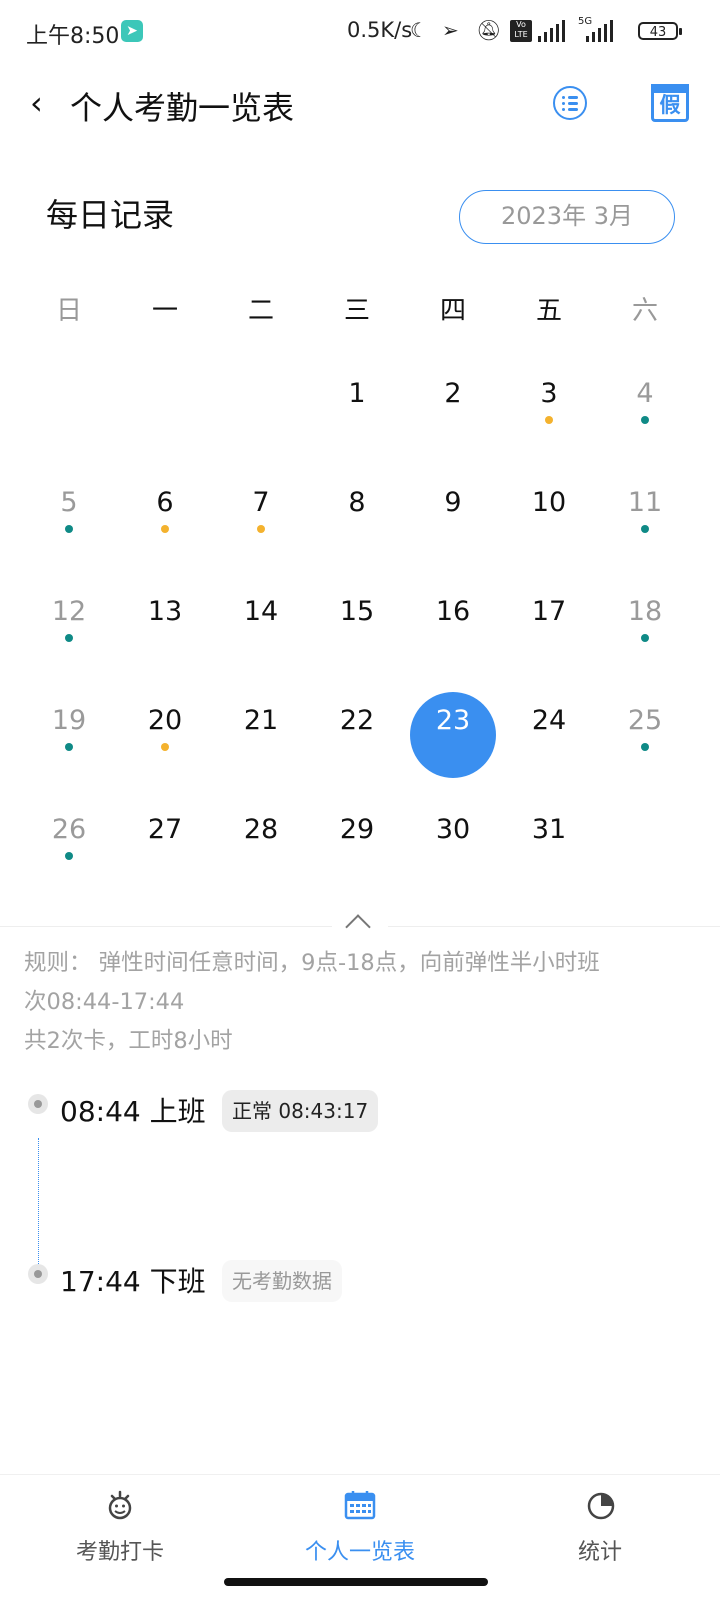 The width and height of the screenshot is (720, 1600). I want to click on home-indicator, so click(356, 1582).